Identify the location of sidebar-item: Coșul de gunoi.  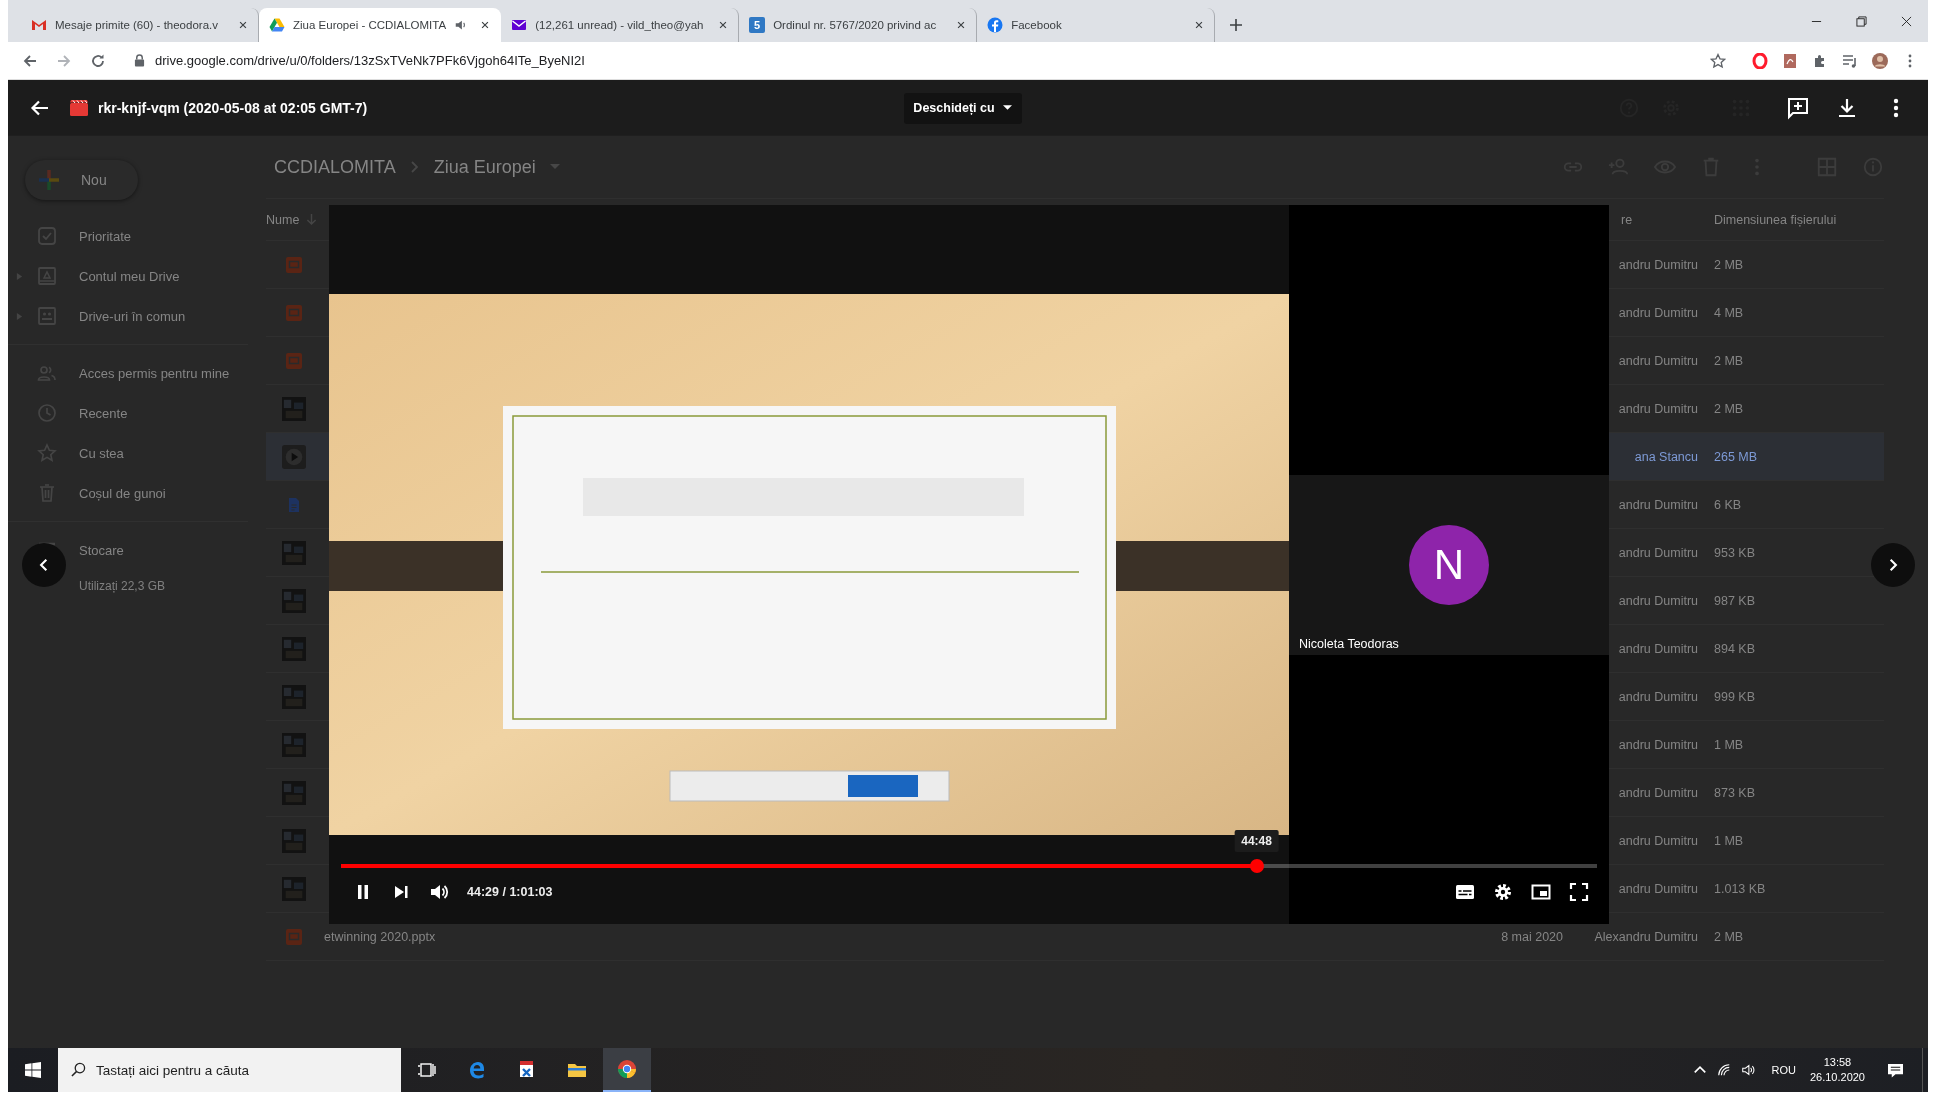
(130, 493).